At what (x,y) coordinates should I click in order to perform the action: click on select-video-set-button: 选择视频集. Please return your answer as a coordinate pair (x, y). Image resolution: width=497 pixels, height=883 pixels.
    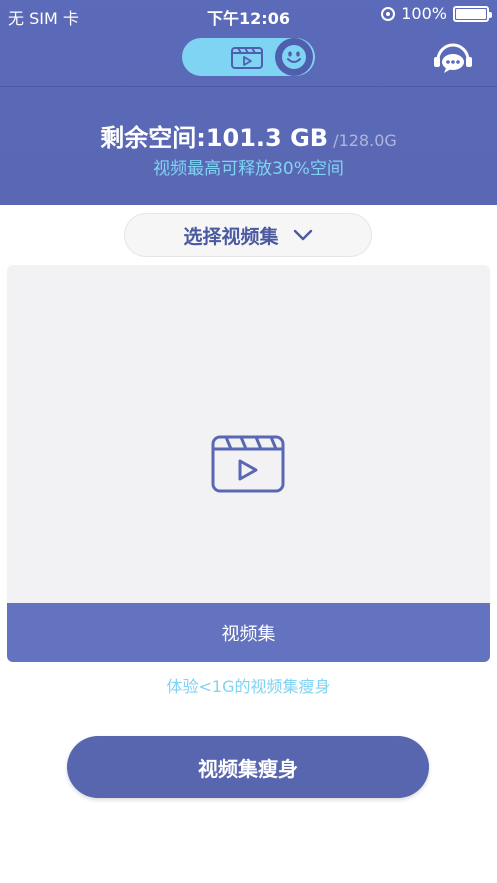
    Looking at the image, I should click on (248, 235).